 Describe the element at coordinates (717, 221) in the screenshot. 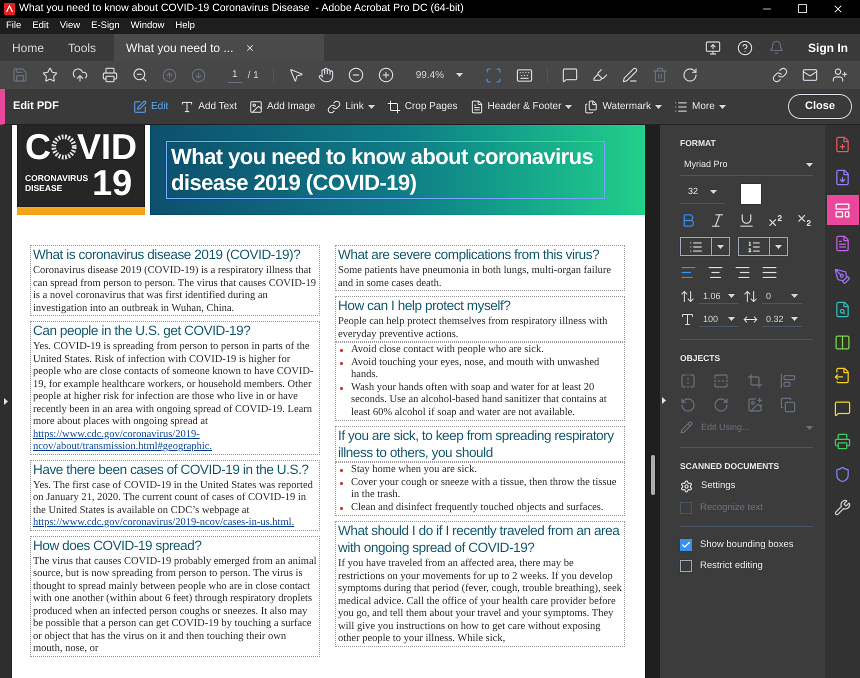

I see `italic-icon` at that location.